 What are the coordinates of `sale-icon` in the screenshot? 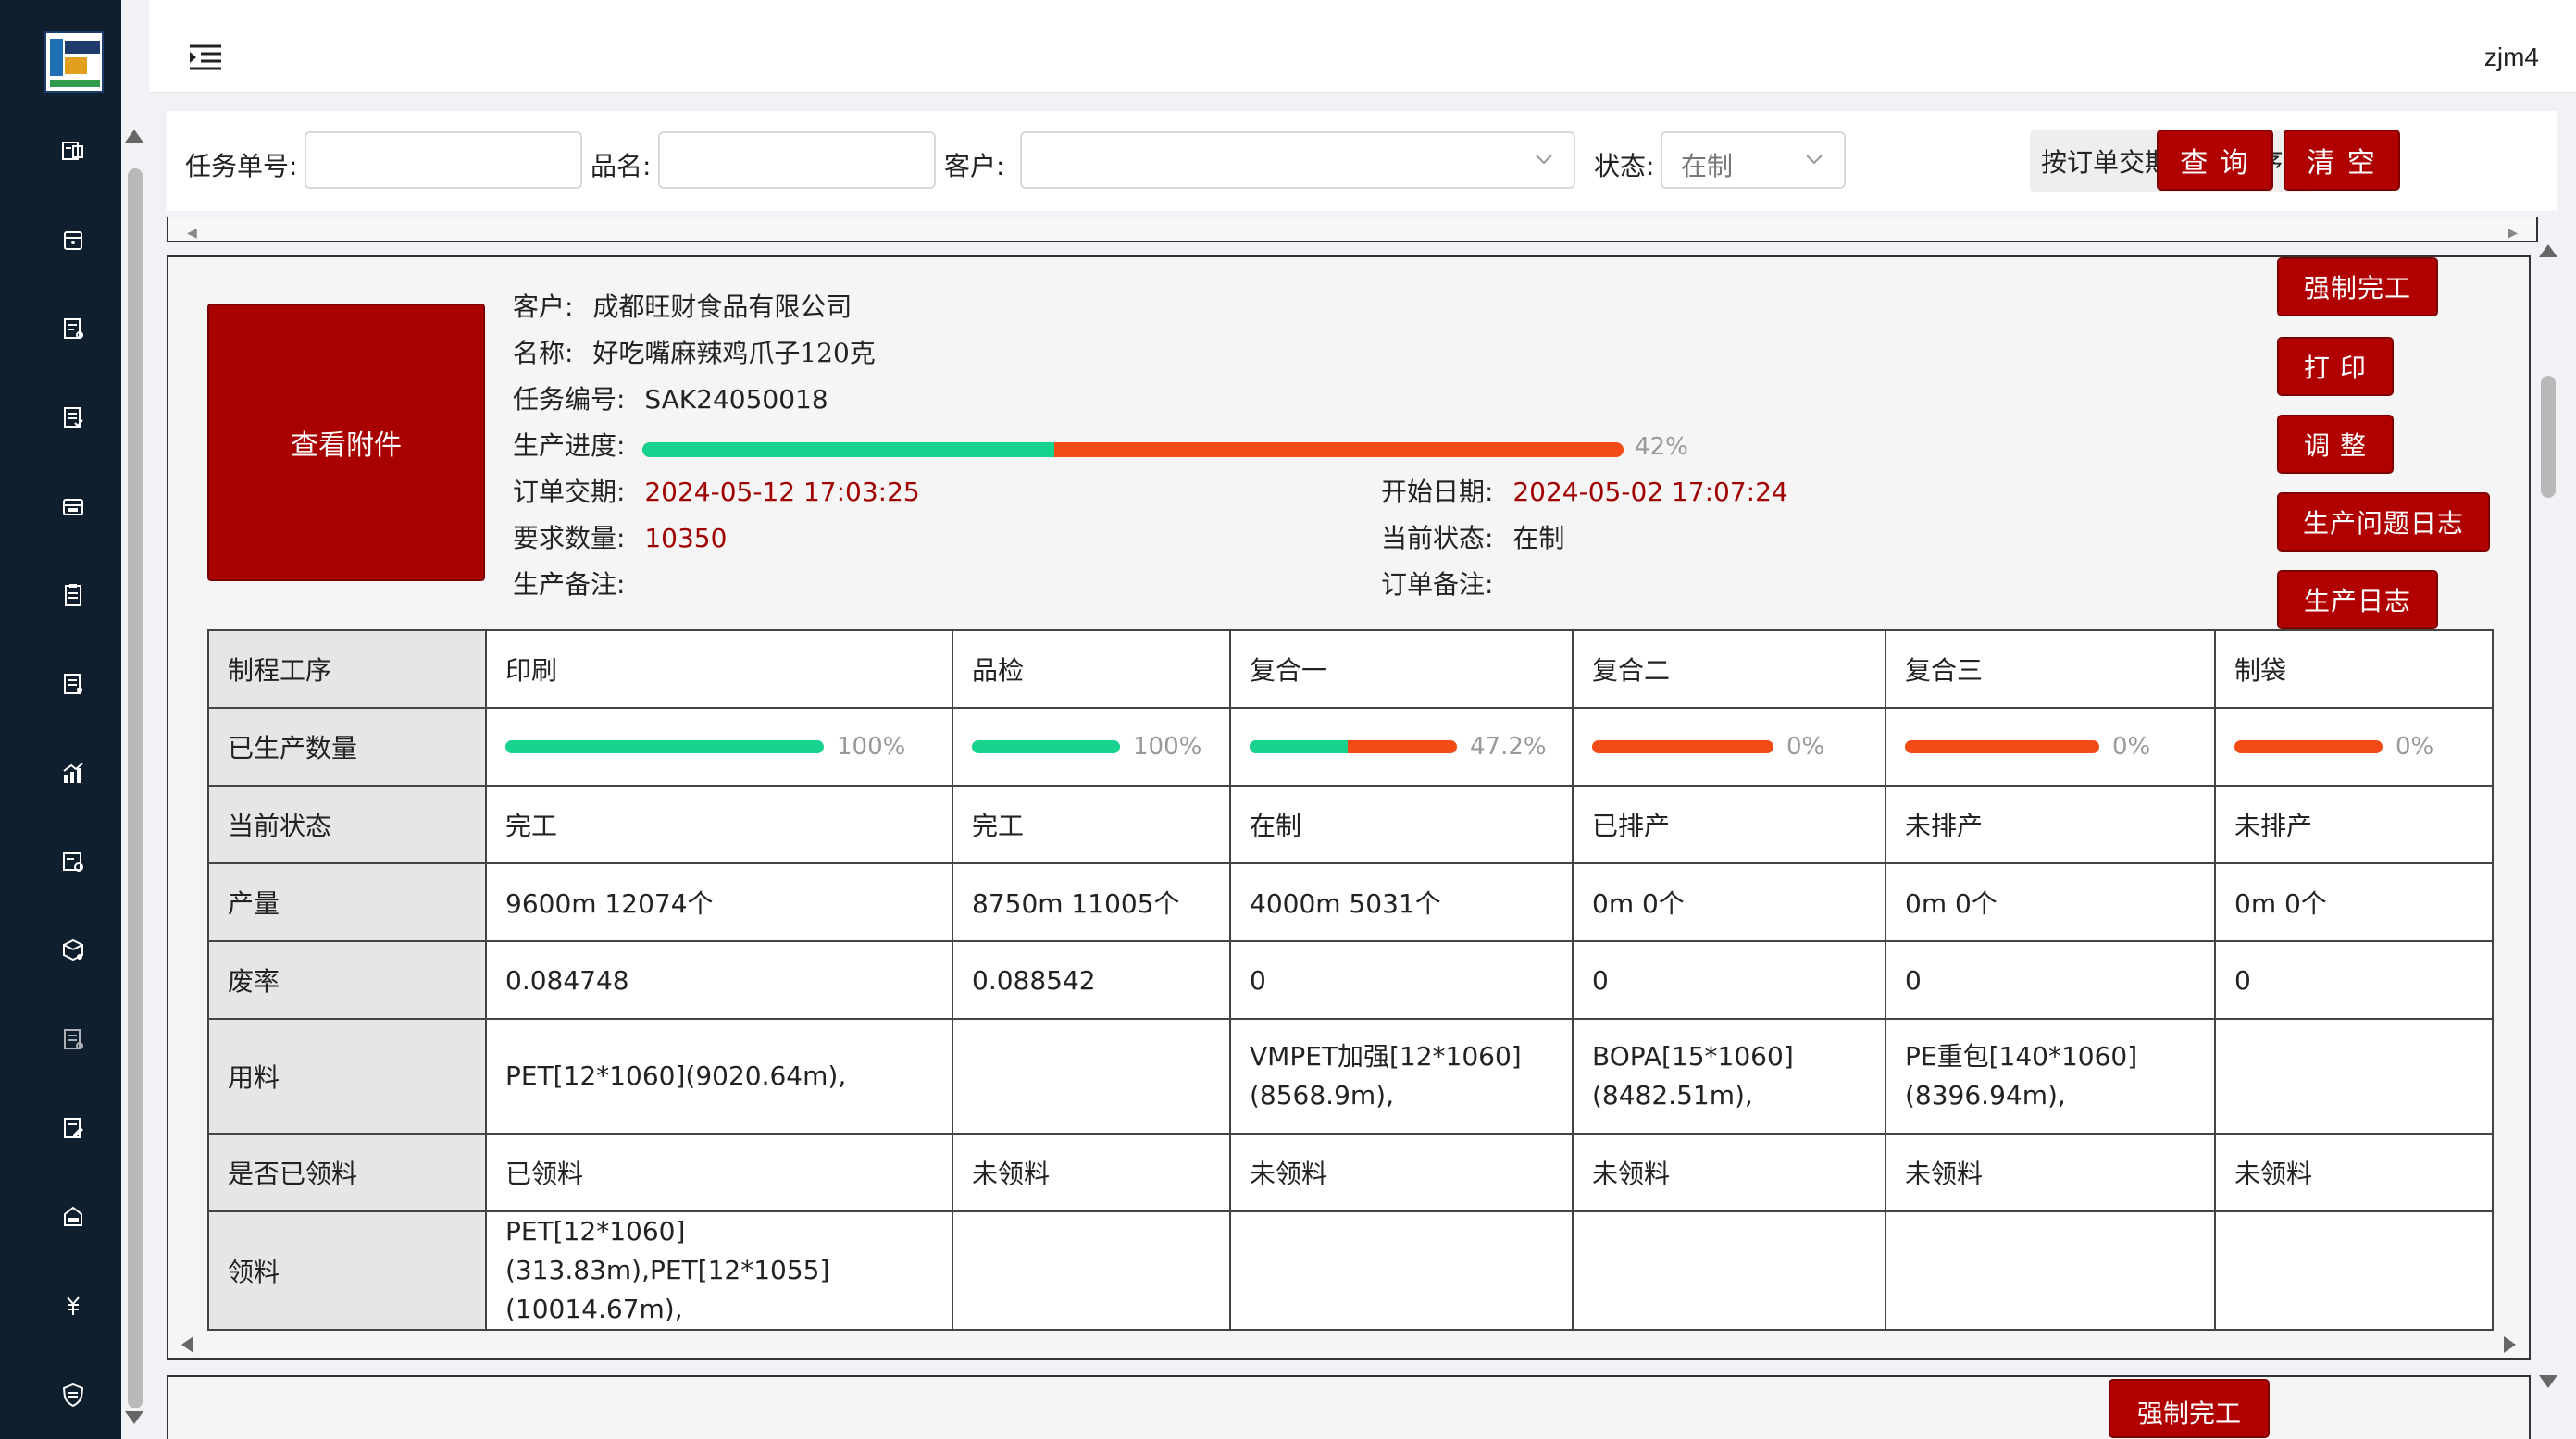 It's located at (73, 1217).